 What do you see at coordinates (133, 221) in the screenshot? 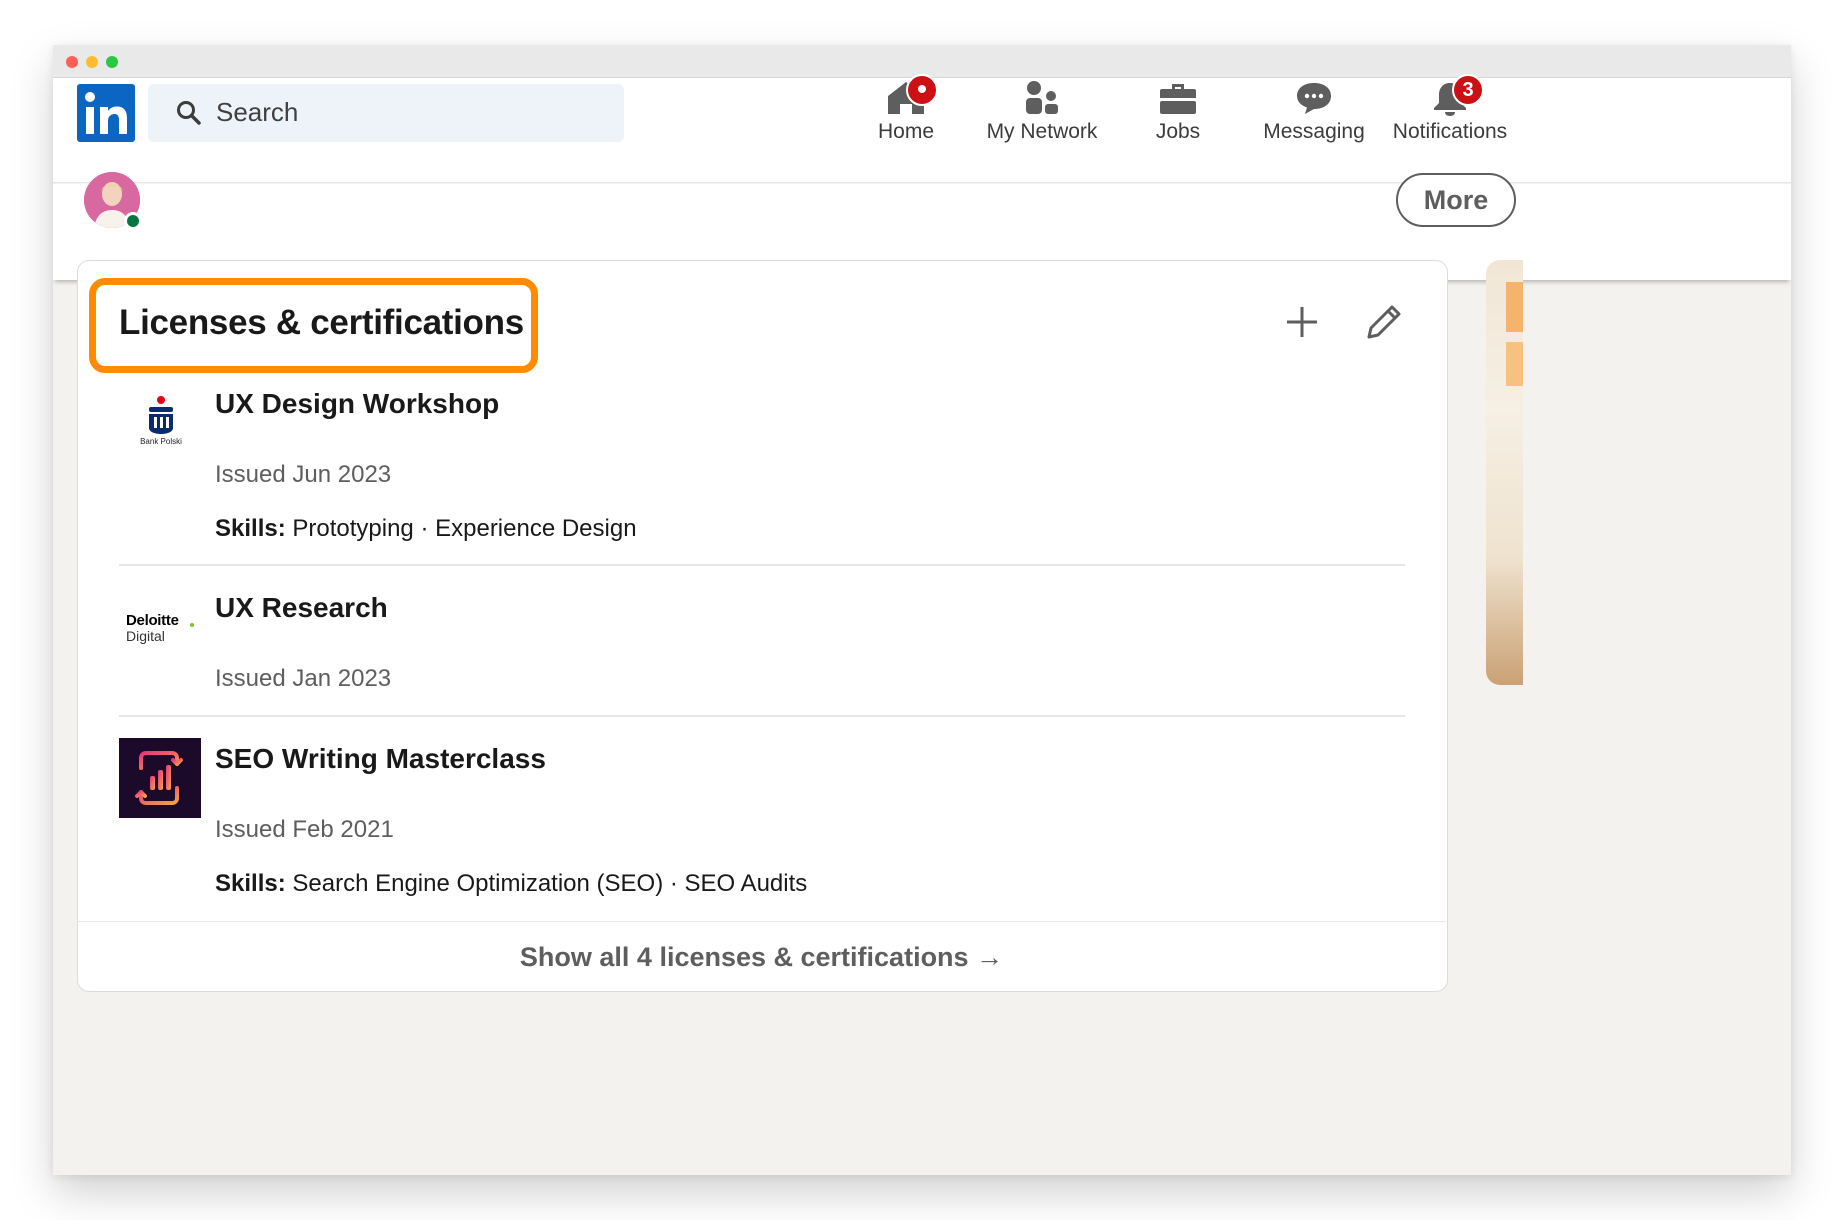
I see `online-presence-indicator` at bounding box center [133, 221].